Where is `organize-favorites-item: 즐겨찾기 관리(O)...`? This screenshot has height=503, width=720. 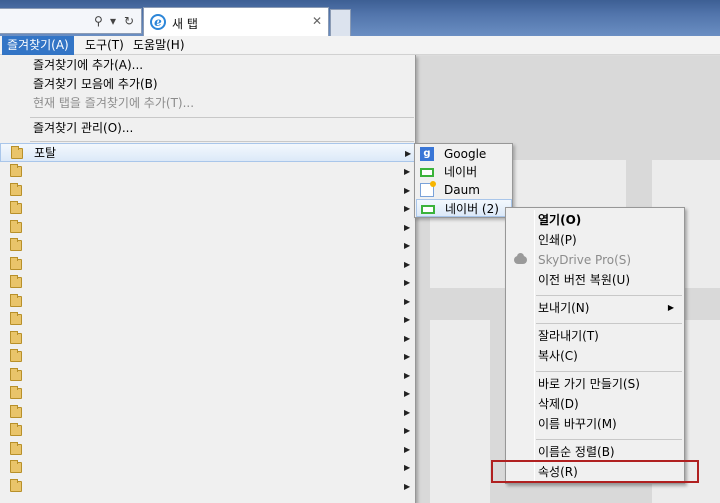
organize-favorites-item: 즐겨찾기 관리(O)... is located at coordinates (207, 128).